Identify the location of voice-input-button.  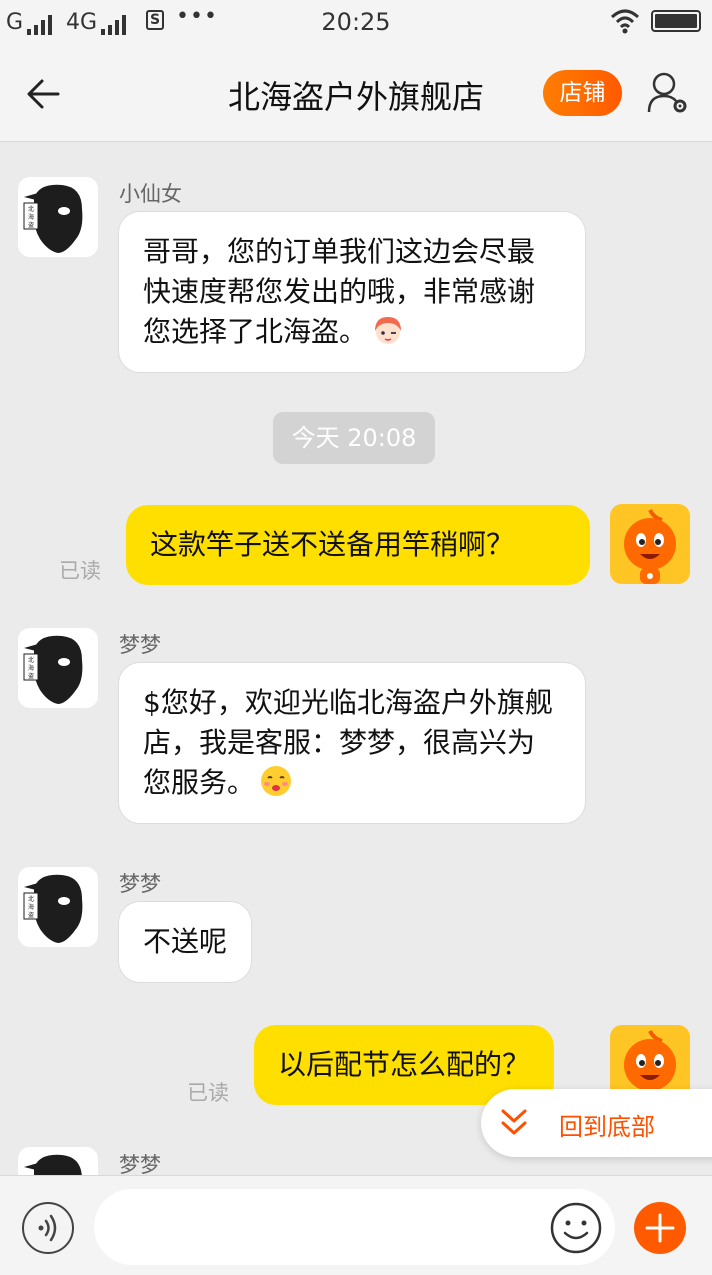
(48, 1228).